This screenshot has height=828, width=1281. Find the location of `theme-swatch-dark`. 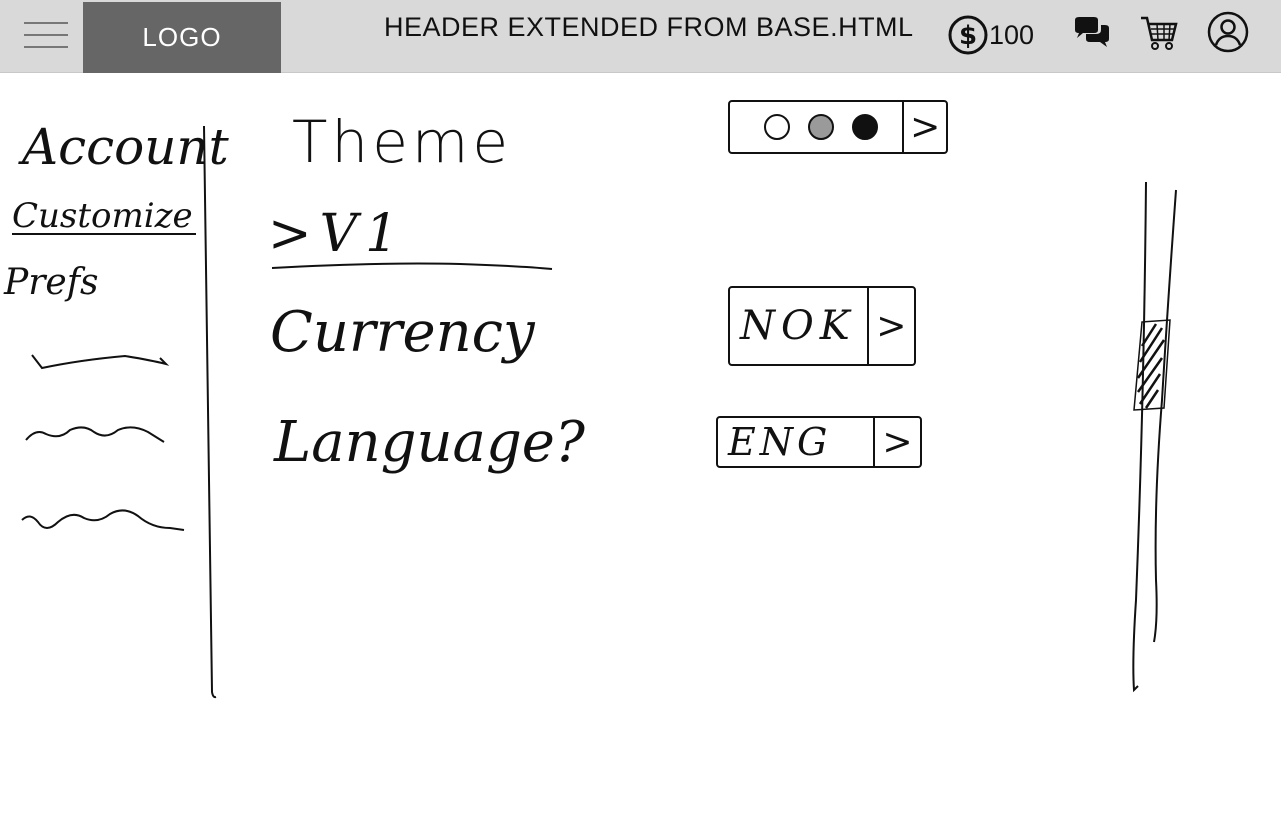

theme-swatch-dark is located at coordinates (865, 127).